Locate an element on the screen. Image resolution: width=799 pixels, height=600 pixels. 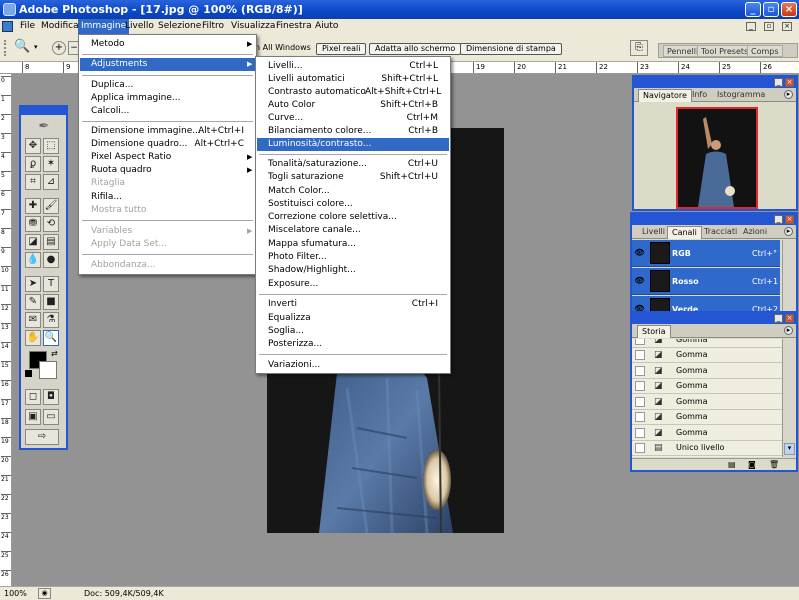
menu-item-contrasto-automatico: Contrasto automatico Alt+Shift+Ctrl+L is located at coordinates (353, 92).